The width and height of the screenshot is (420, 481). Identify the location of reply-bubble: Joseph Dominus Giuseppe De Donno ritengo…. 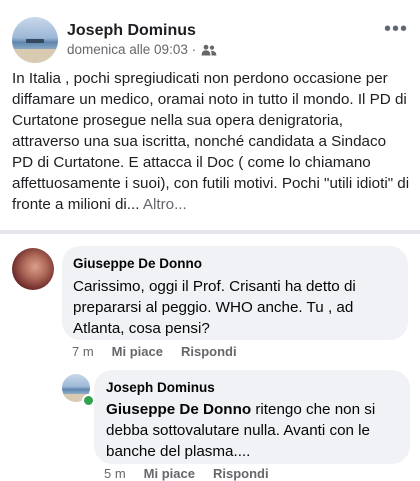
(252, 417).